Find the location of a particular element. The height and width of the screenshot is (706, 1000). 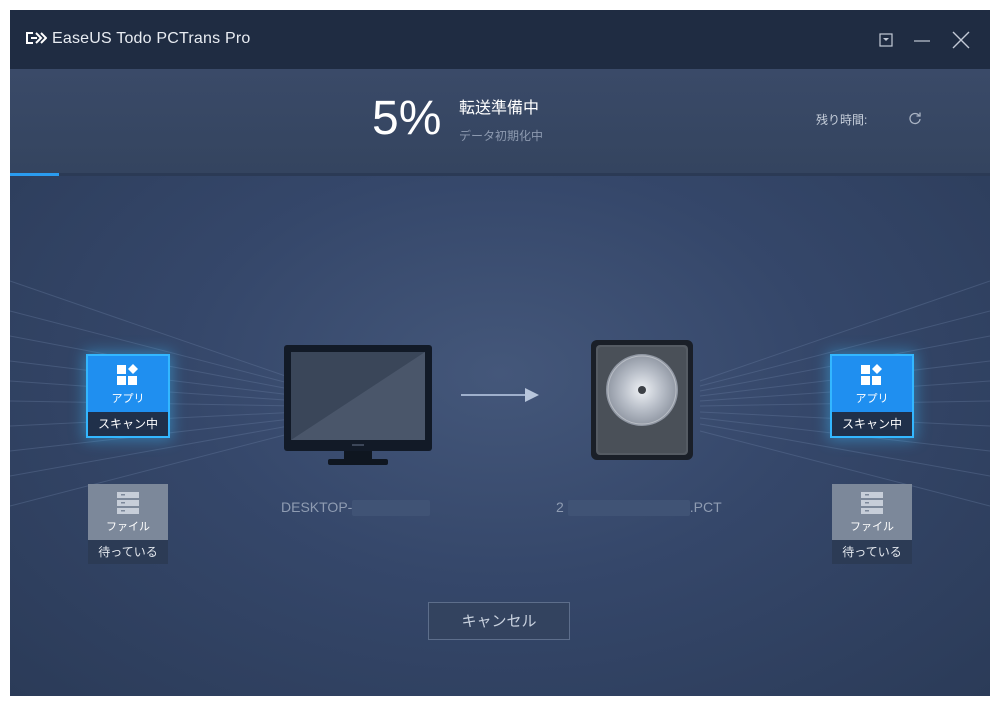

dropdown-menu-button is located at coordinates (886, 40).